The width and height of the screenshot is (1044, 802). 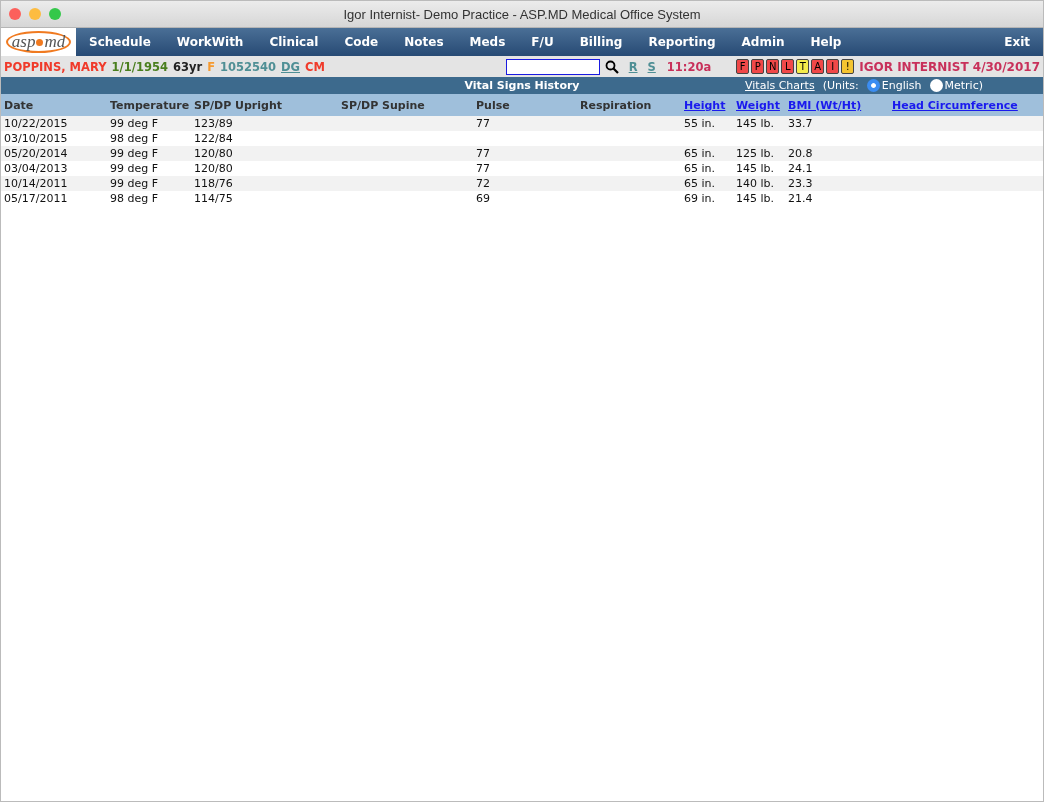 What do you see at coordinates (522, 85) in the screenshot?
I see `section-title: Vital Signs History` at bounding box center [522, 85].